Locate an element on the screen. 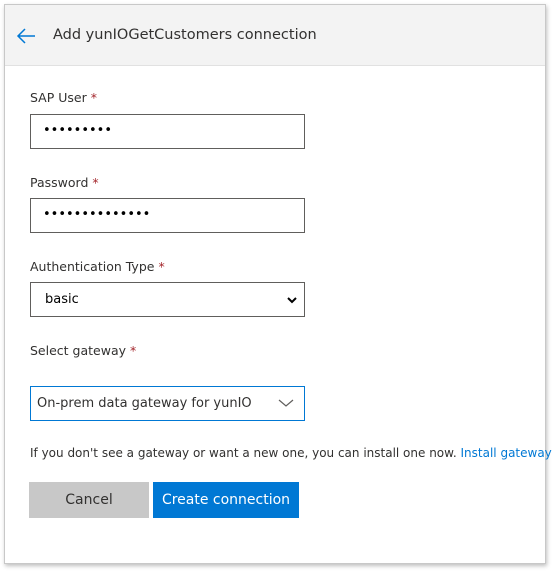  password-value: •••••••••••••• is located at coordinates (97, 214).